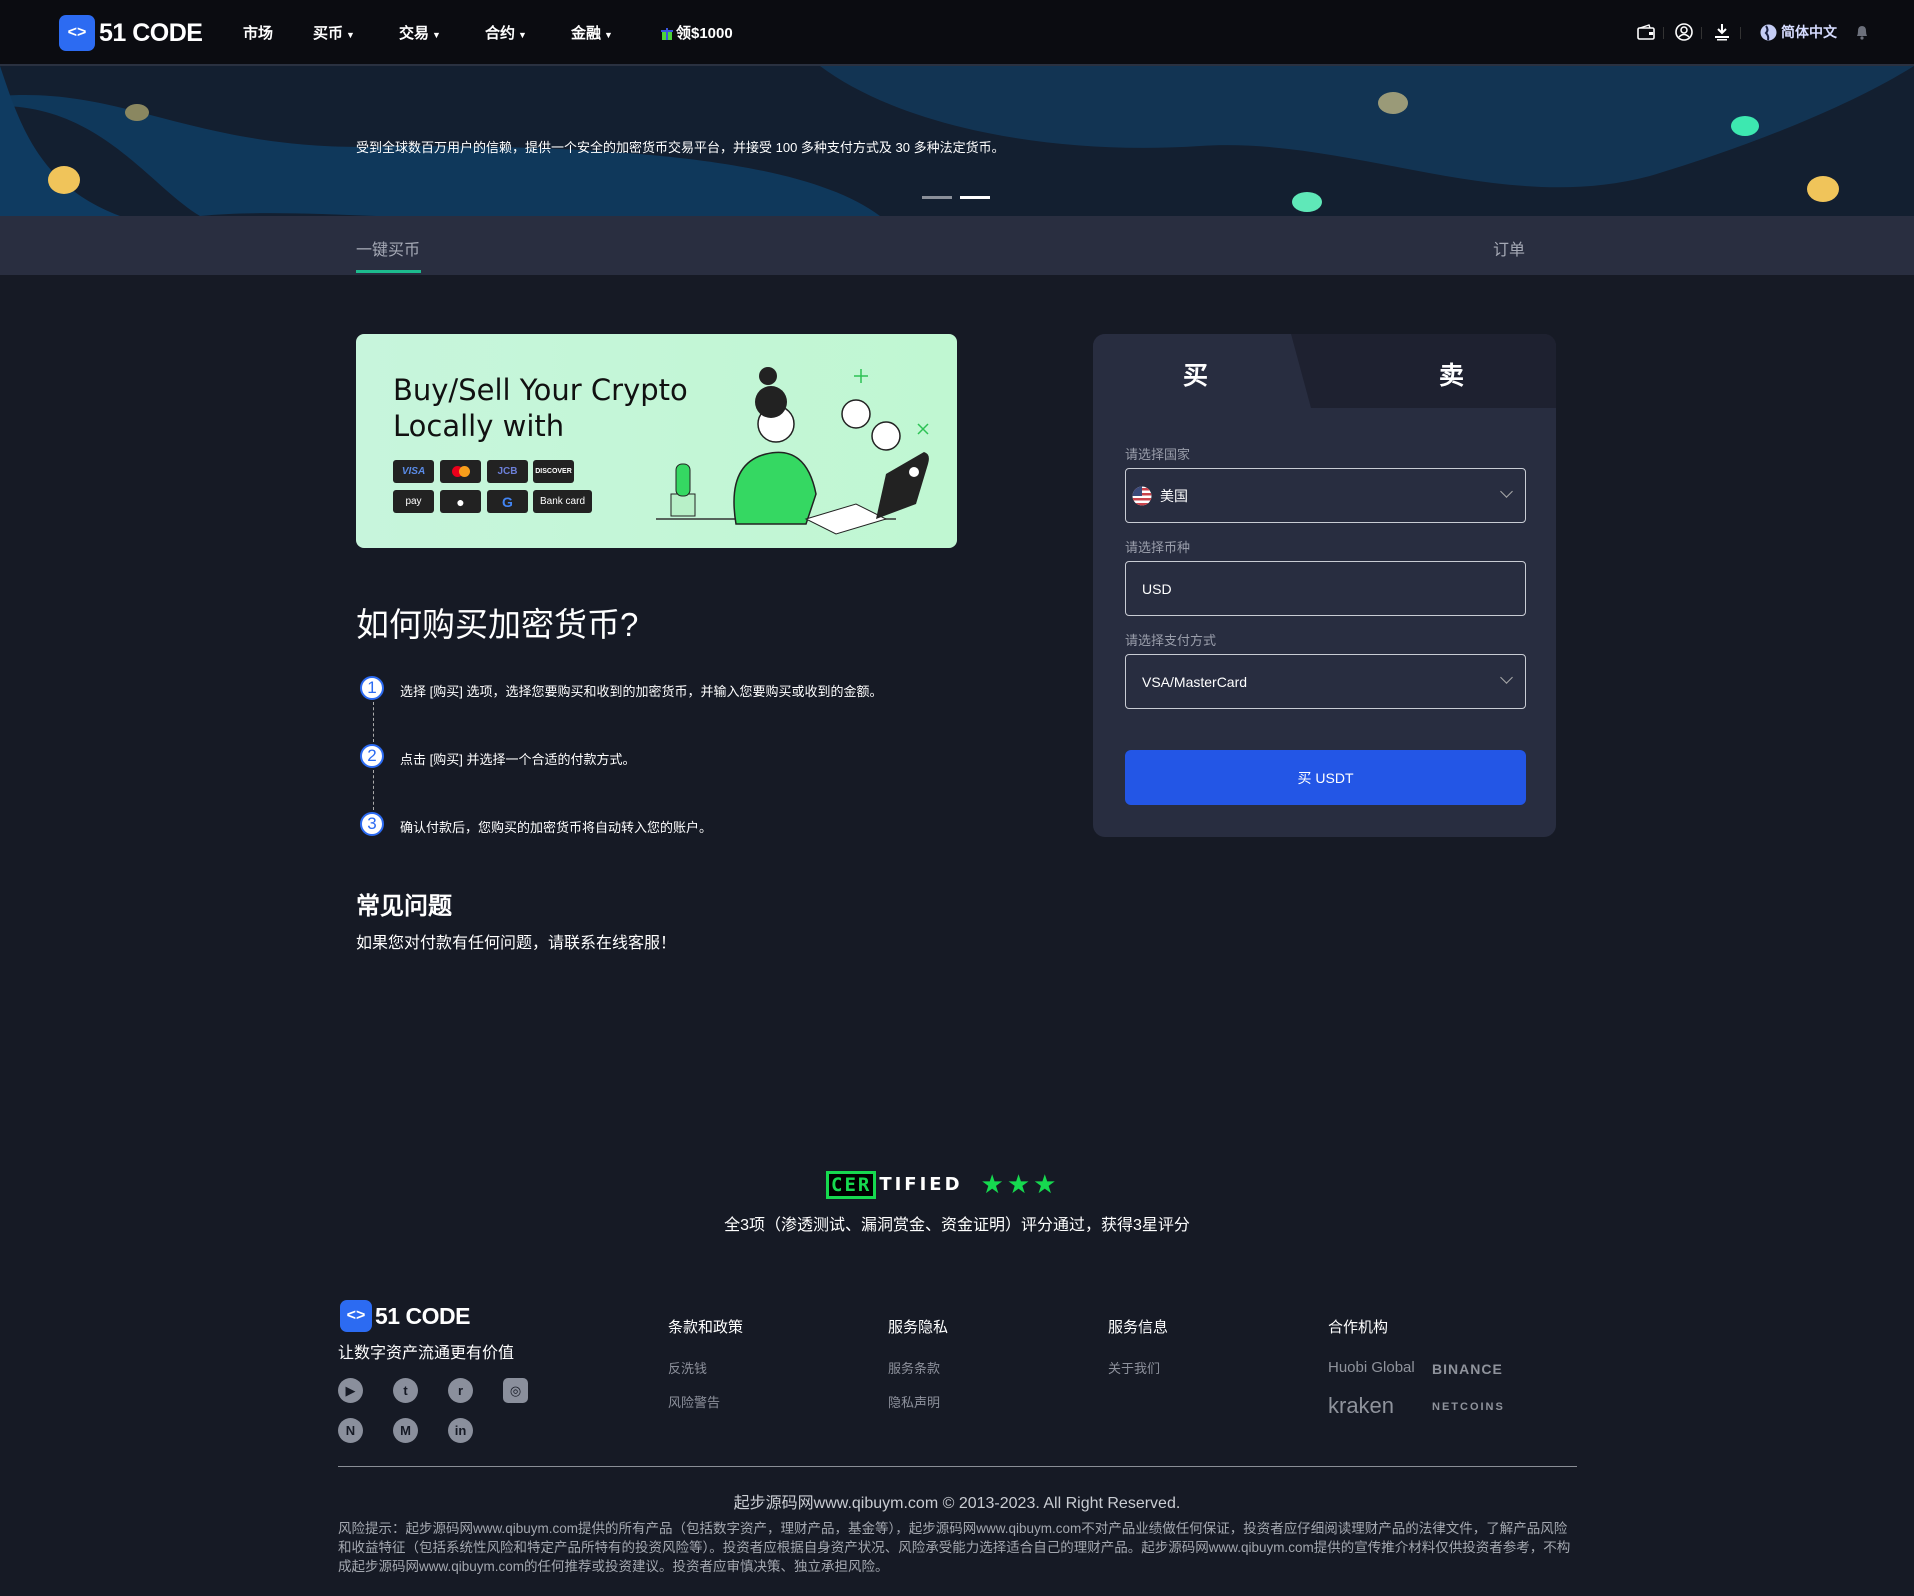 The width and height of the screenshot is (1914, 1596). Describe the element at coordinates (957, 245) in the screenshot. I see `page-tabs: 一键买币 订单` at that location.